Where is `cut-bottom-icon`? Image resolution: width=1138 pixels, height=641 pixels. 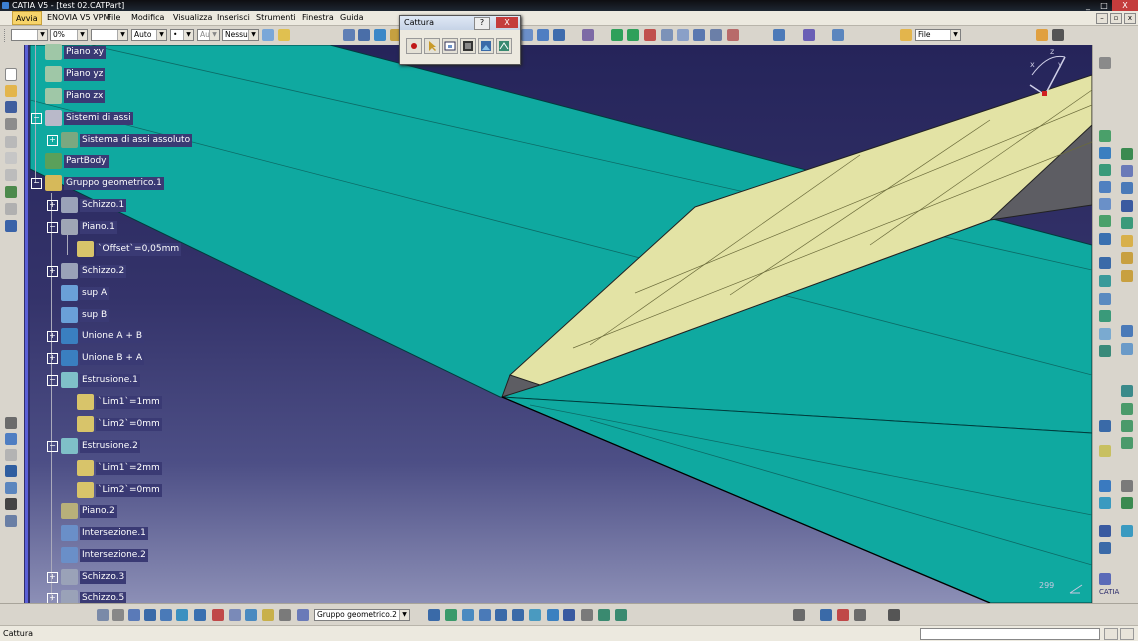 cut-bottom-icon is located at coordinates (218, 615).